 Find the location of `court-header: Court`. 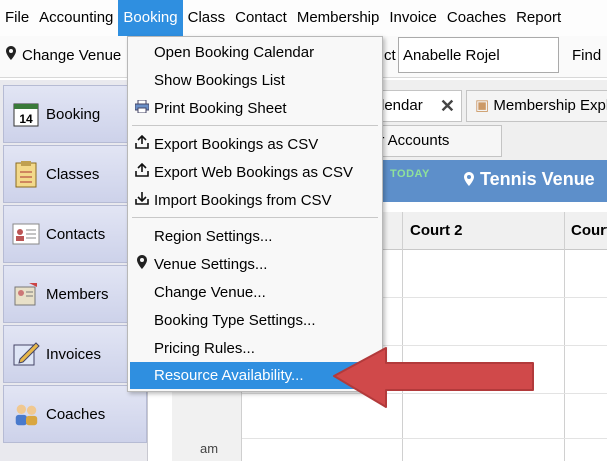

court-header: Court is located at coordinates (589, 230).